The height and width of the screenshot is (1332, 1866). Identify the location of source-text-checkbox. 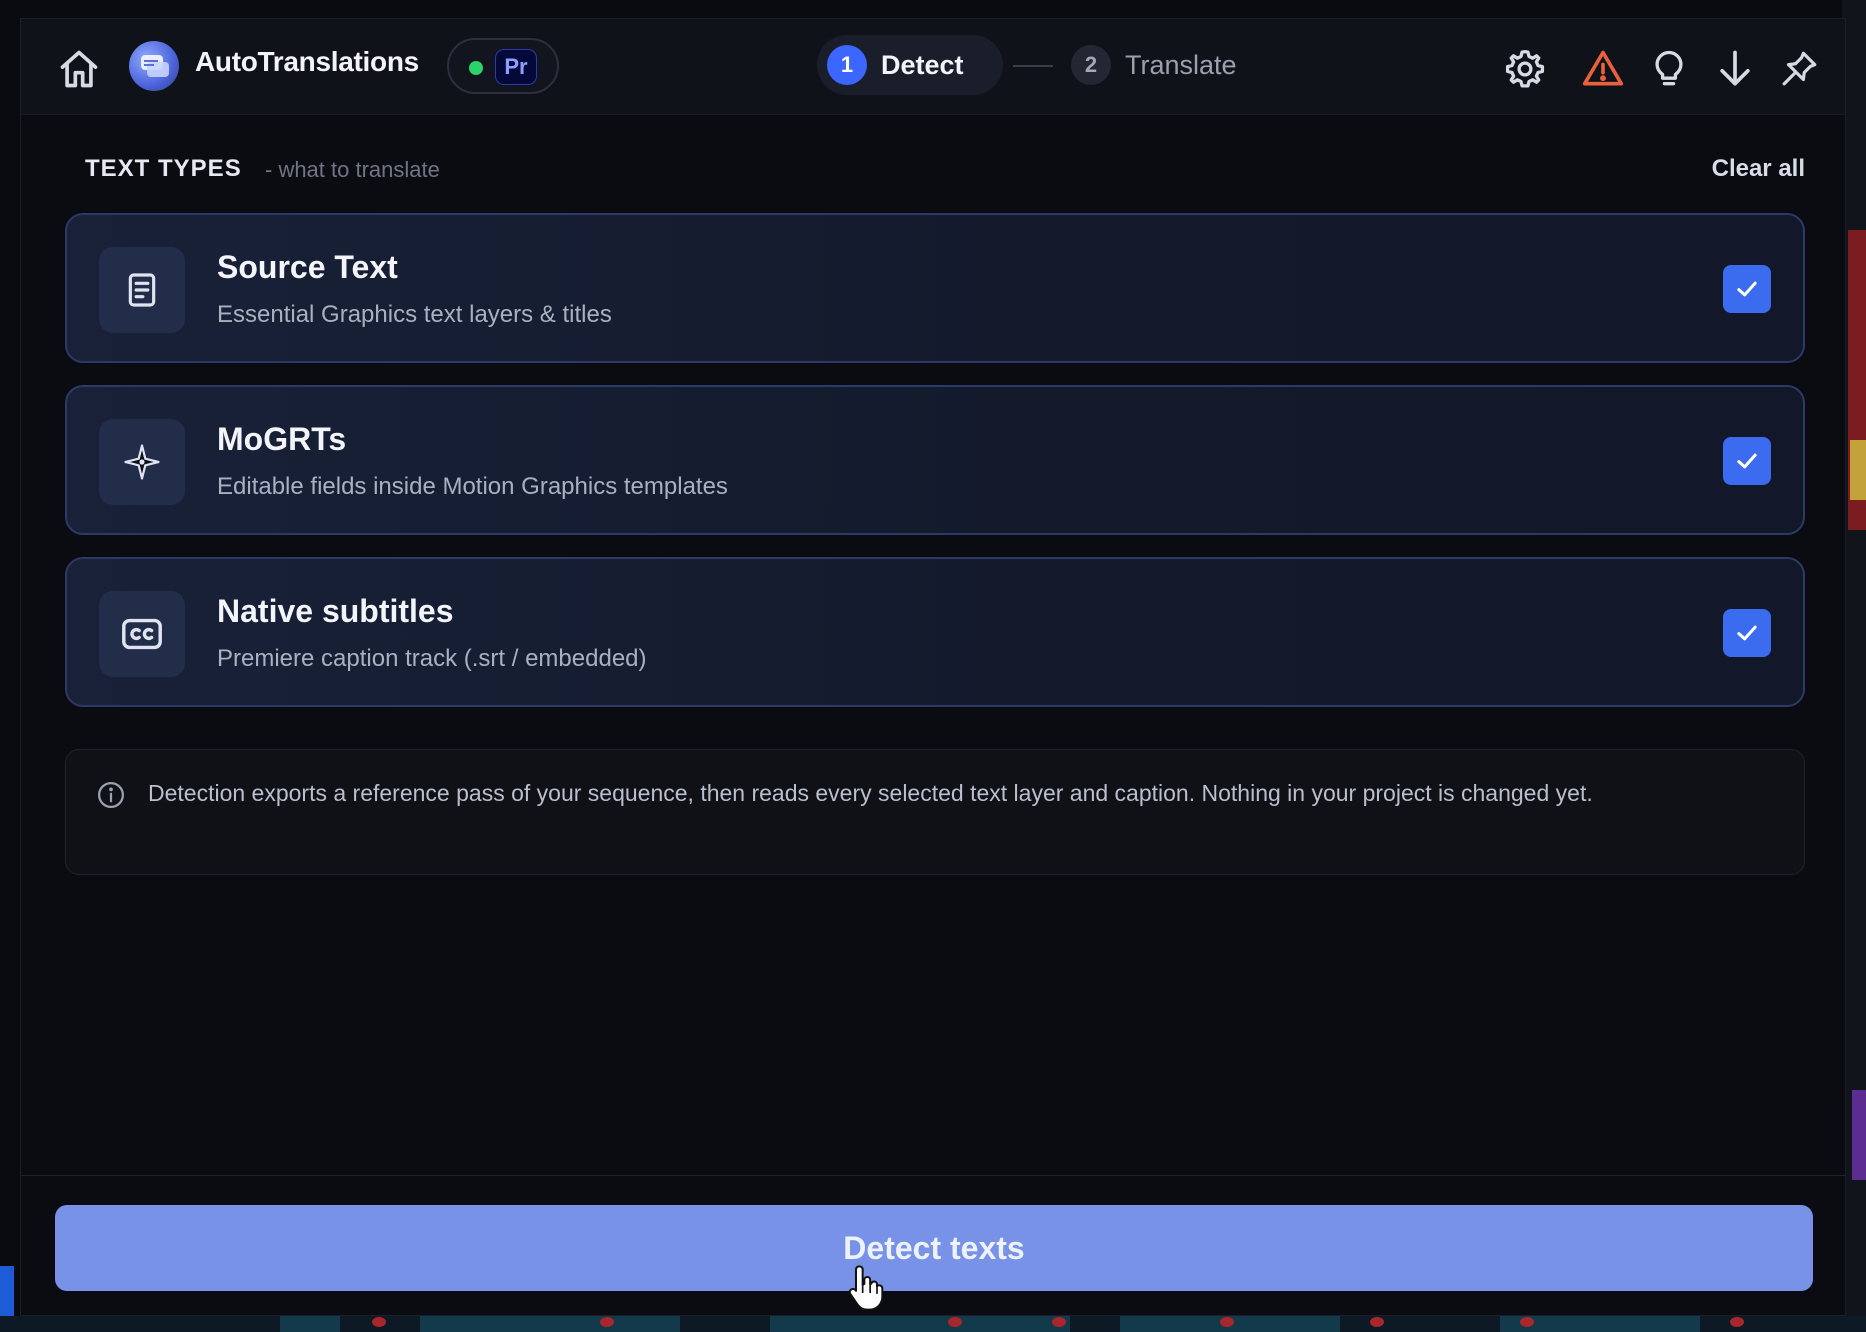
(1747, 289).